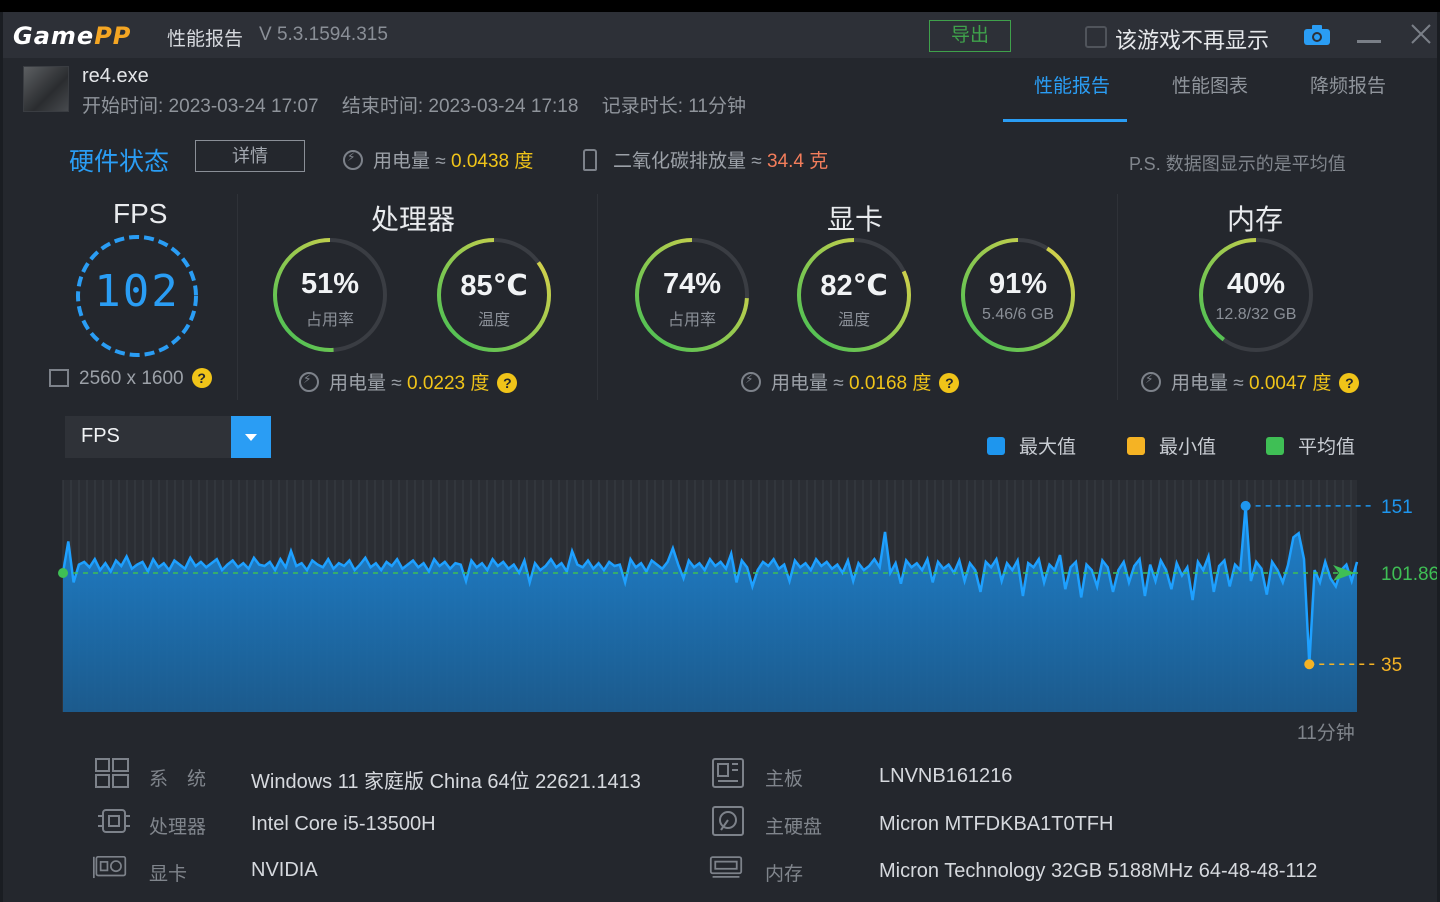 The image size is (1440, 902). Describe the element at coordinates (330, 284) in the screenshot. I see `cpu-usage-value: 51%` at that location.